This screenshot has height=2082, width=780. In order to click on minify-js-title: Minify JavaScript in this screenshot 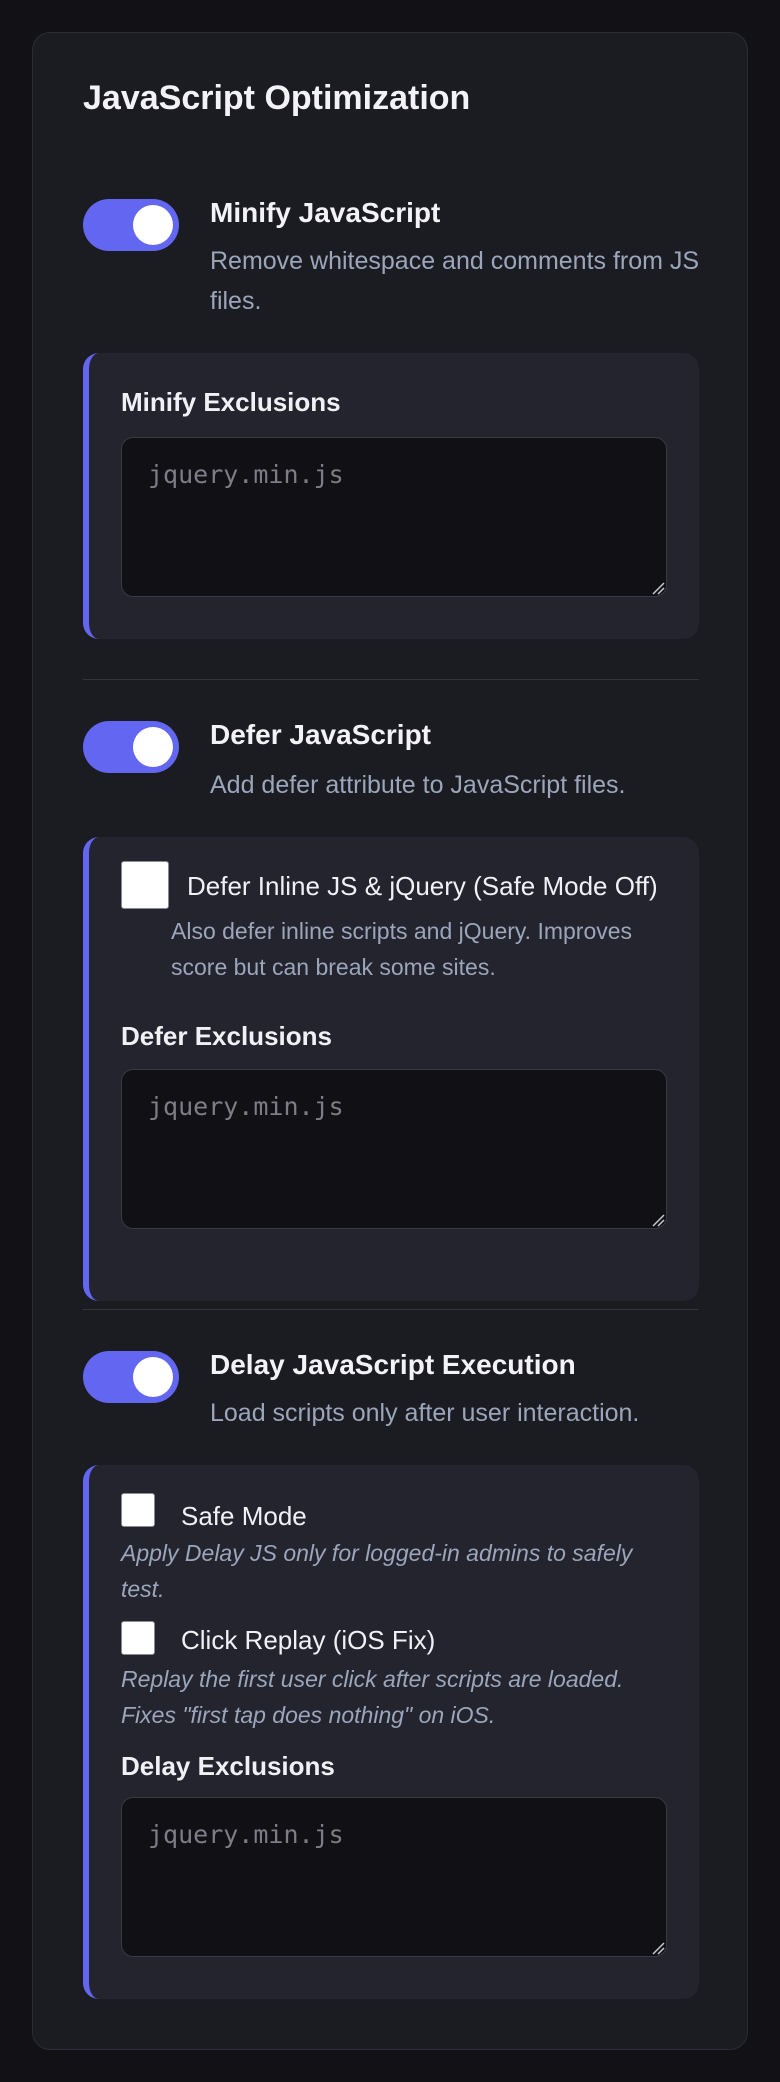, I will do `click(325, 212)`.